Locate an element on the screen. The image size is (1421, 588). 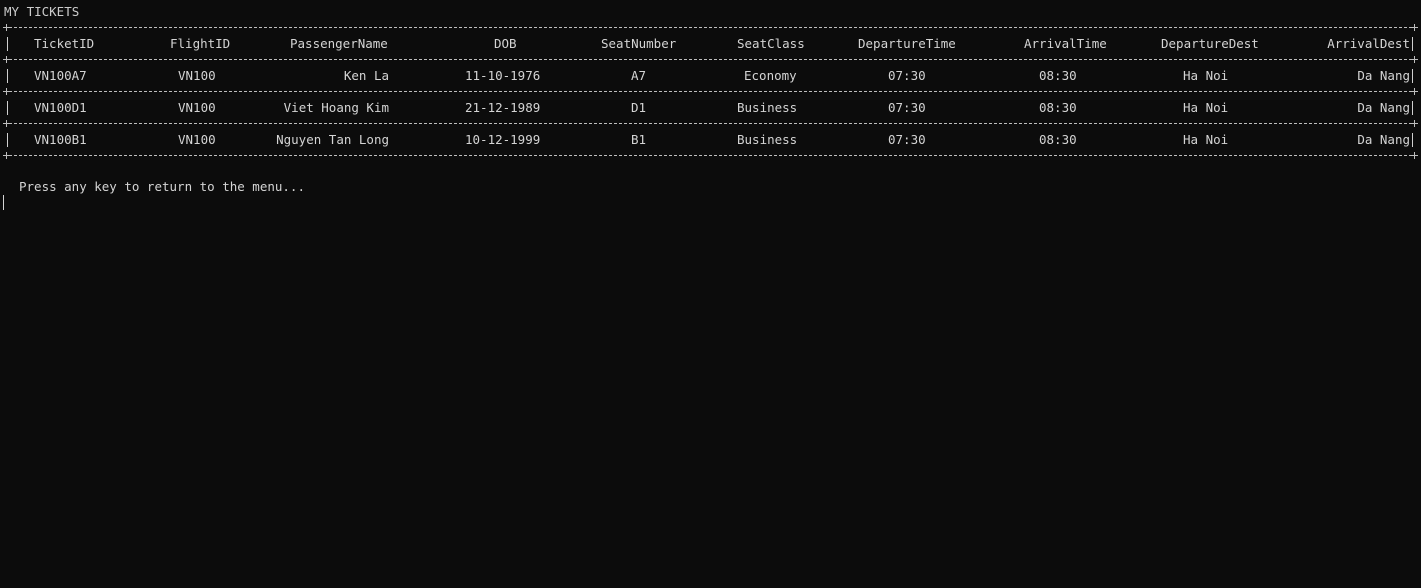
cell-dob: 11-10-1976 is located at coordinates (503, 75).